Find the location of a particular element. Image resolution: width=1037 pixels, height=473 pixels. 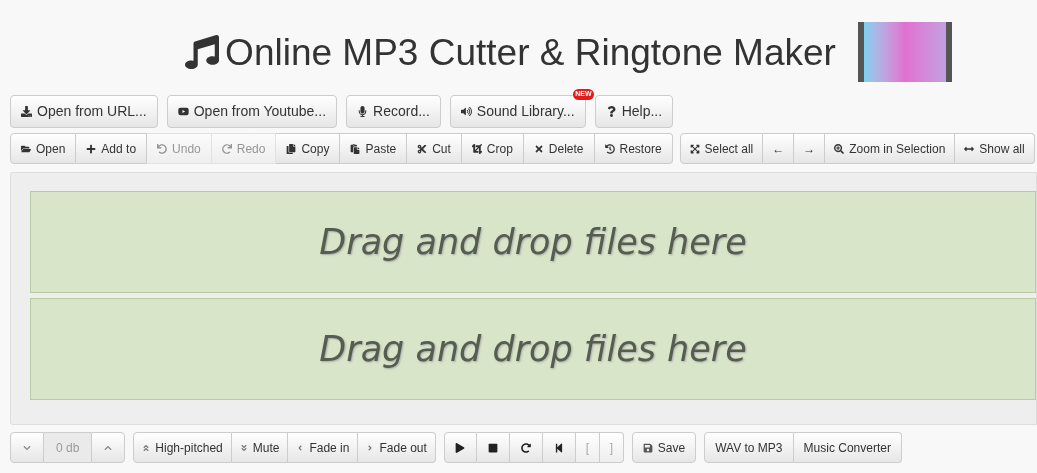

page-title: Online MP3 Cutter & Ringtone Maker is located at coordinates (530, 52).